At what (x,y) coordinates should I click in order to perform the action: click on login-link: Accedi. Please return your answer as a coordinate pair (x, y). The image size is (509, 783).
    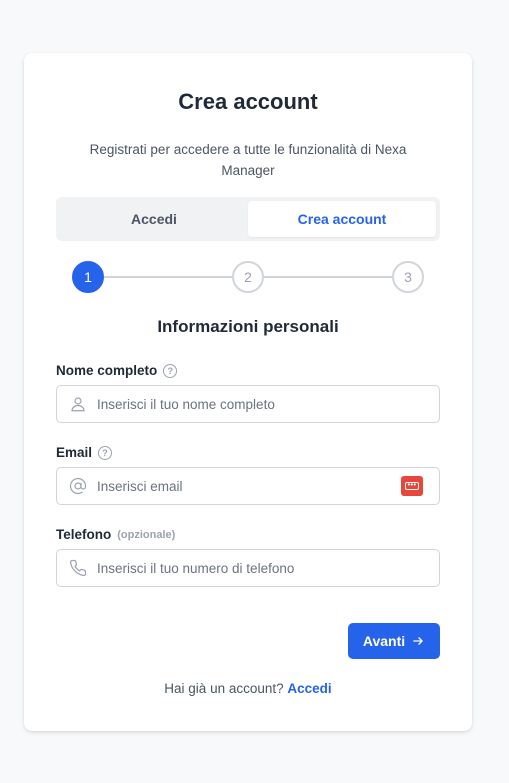
    Looking at the image, I should click on (309, 688).